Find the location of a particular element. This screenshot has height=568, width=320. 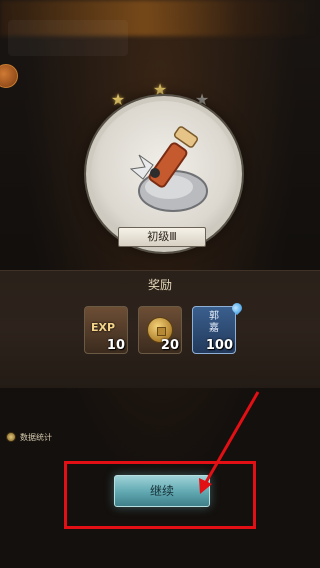

scroll-pouch-icon is located at coordinates (168, 169).